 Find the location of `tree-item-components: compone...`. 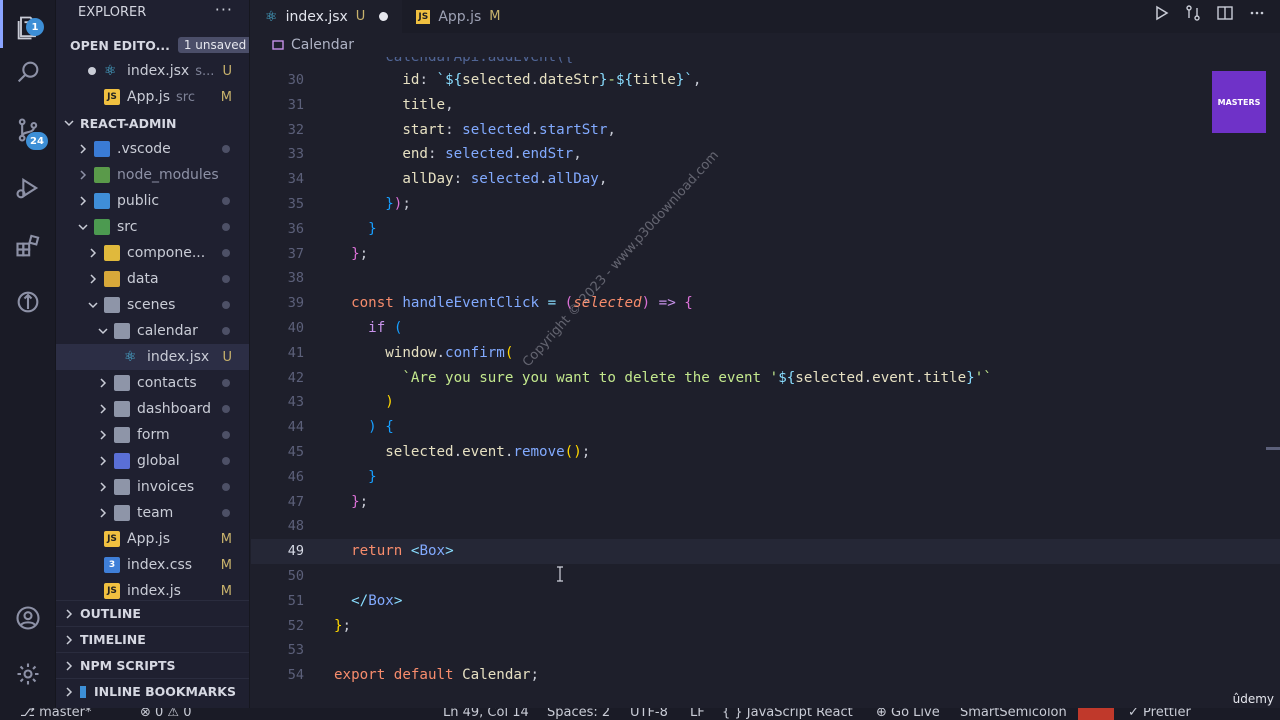

tree-item-components: compone... is located at coordinates (152, 253).